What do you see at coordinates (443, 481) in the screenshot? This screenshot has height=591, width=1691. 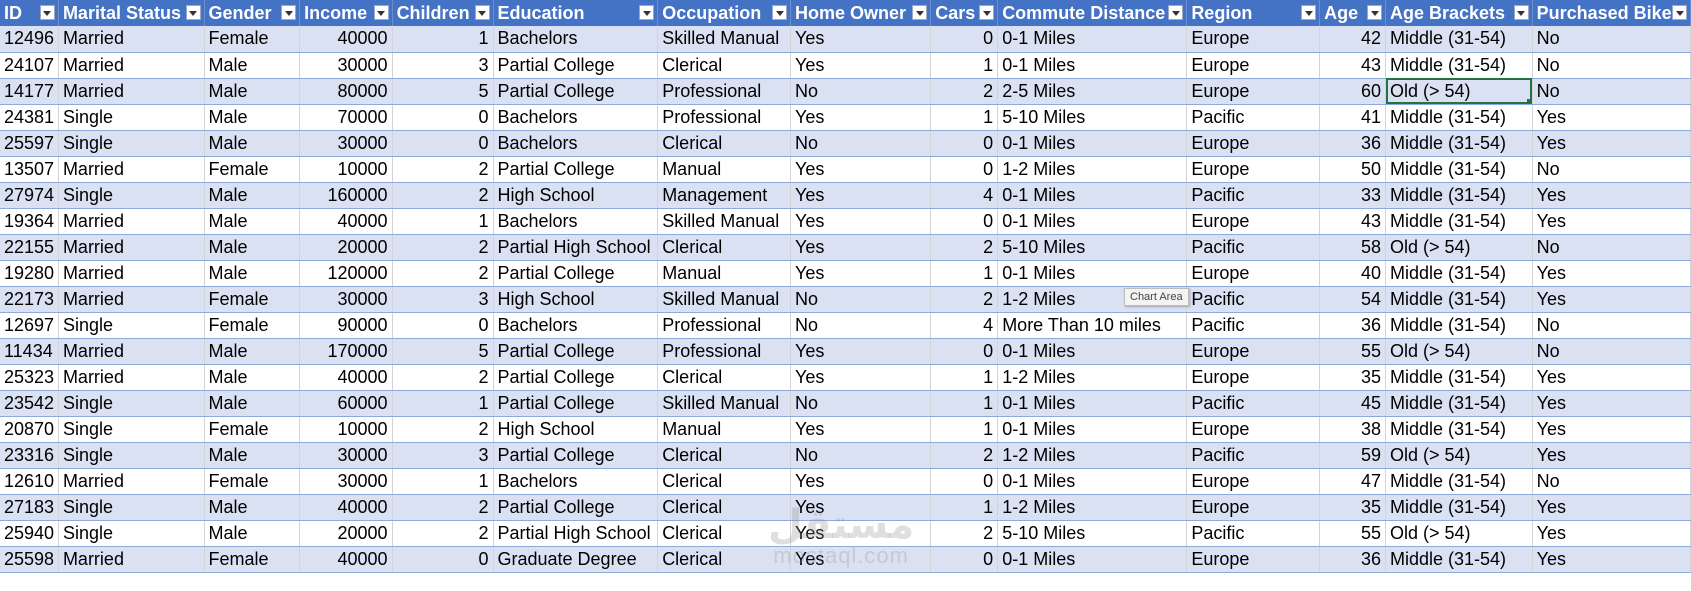 I see `cell-children: 1` at bounding box center [443, 481].